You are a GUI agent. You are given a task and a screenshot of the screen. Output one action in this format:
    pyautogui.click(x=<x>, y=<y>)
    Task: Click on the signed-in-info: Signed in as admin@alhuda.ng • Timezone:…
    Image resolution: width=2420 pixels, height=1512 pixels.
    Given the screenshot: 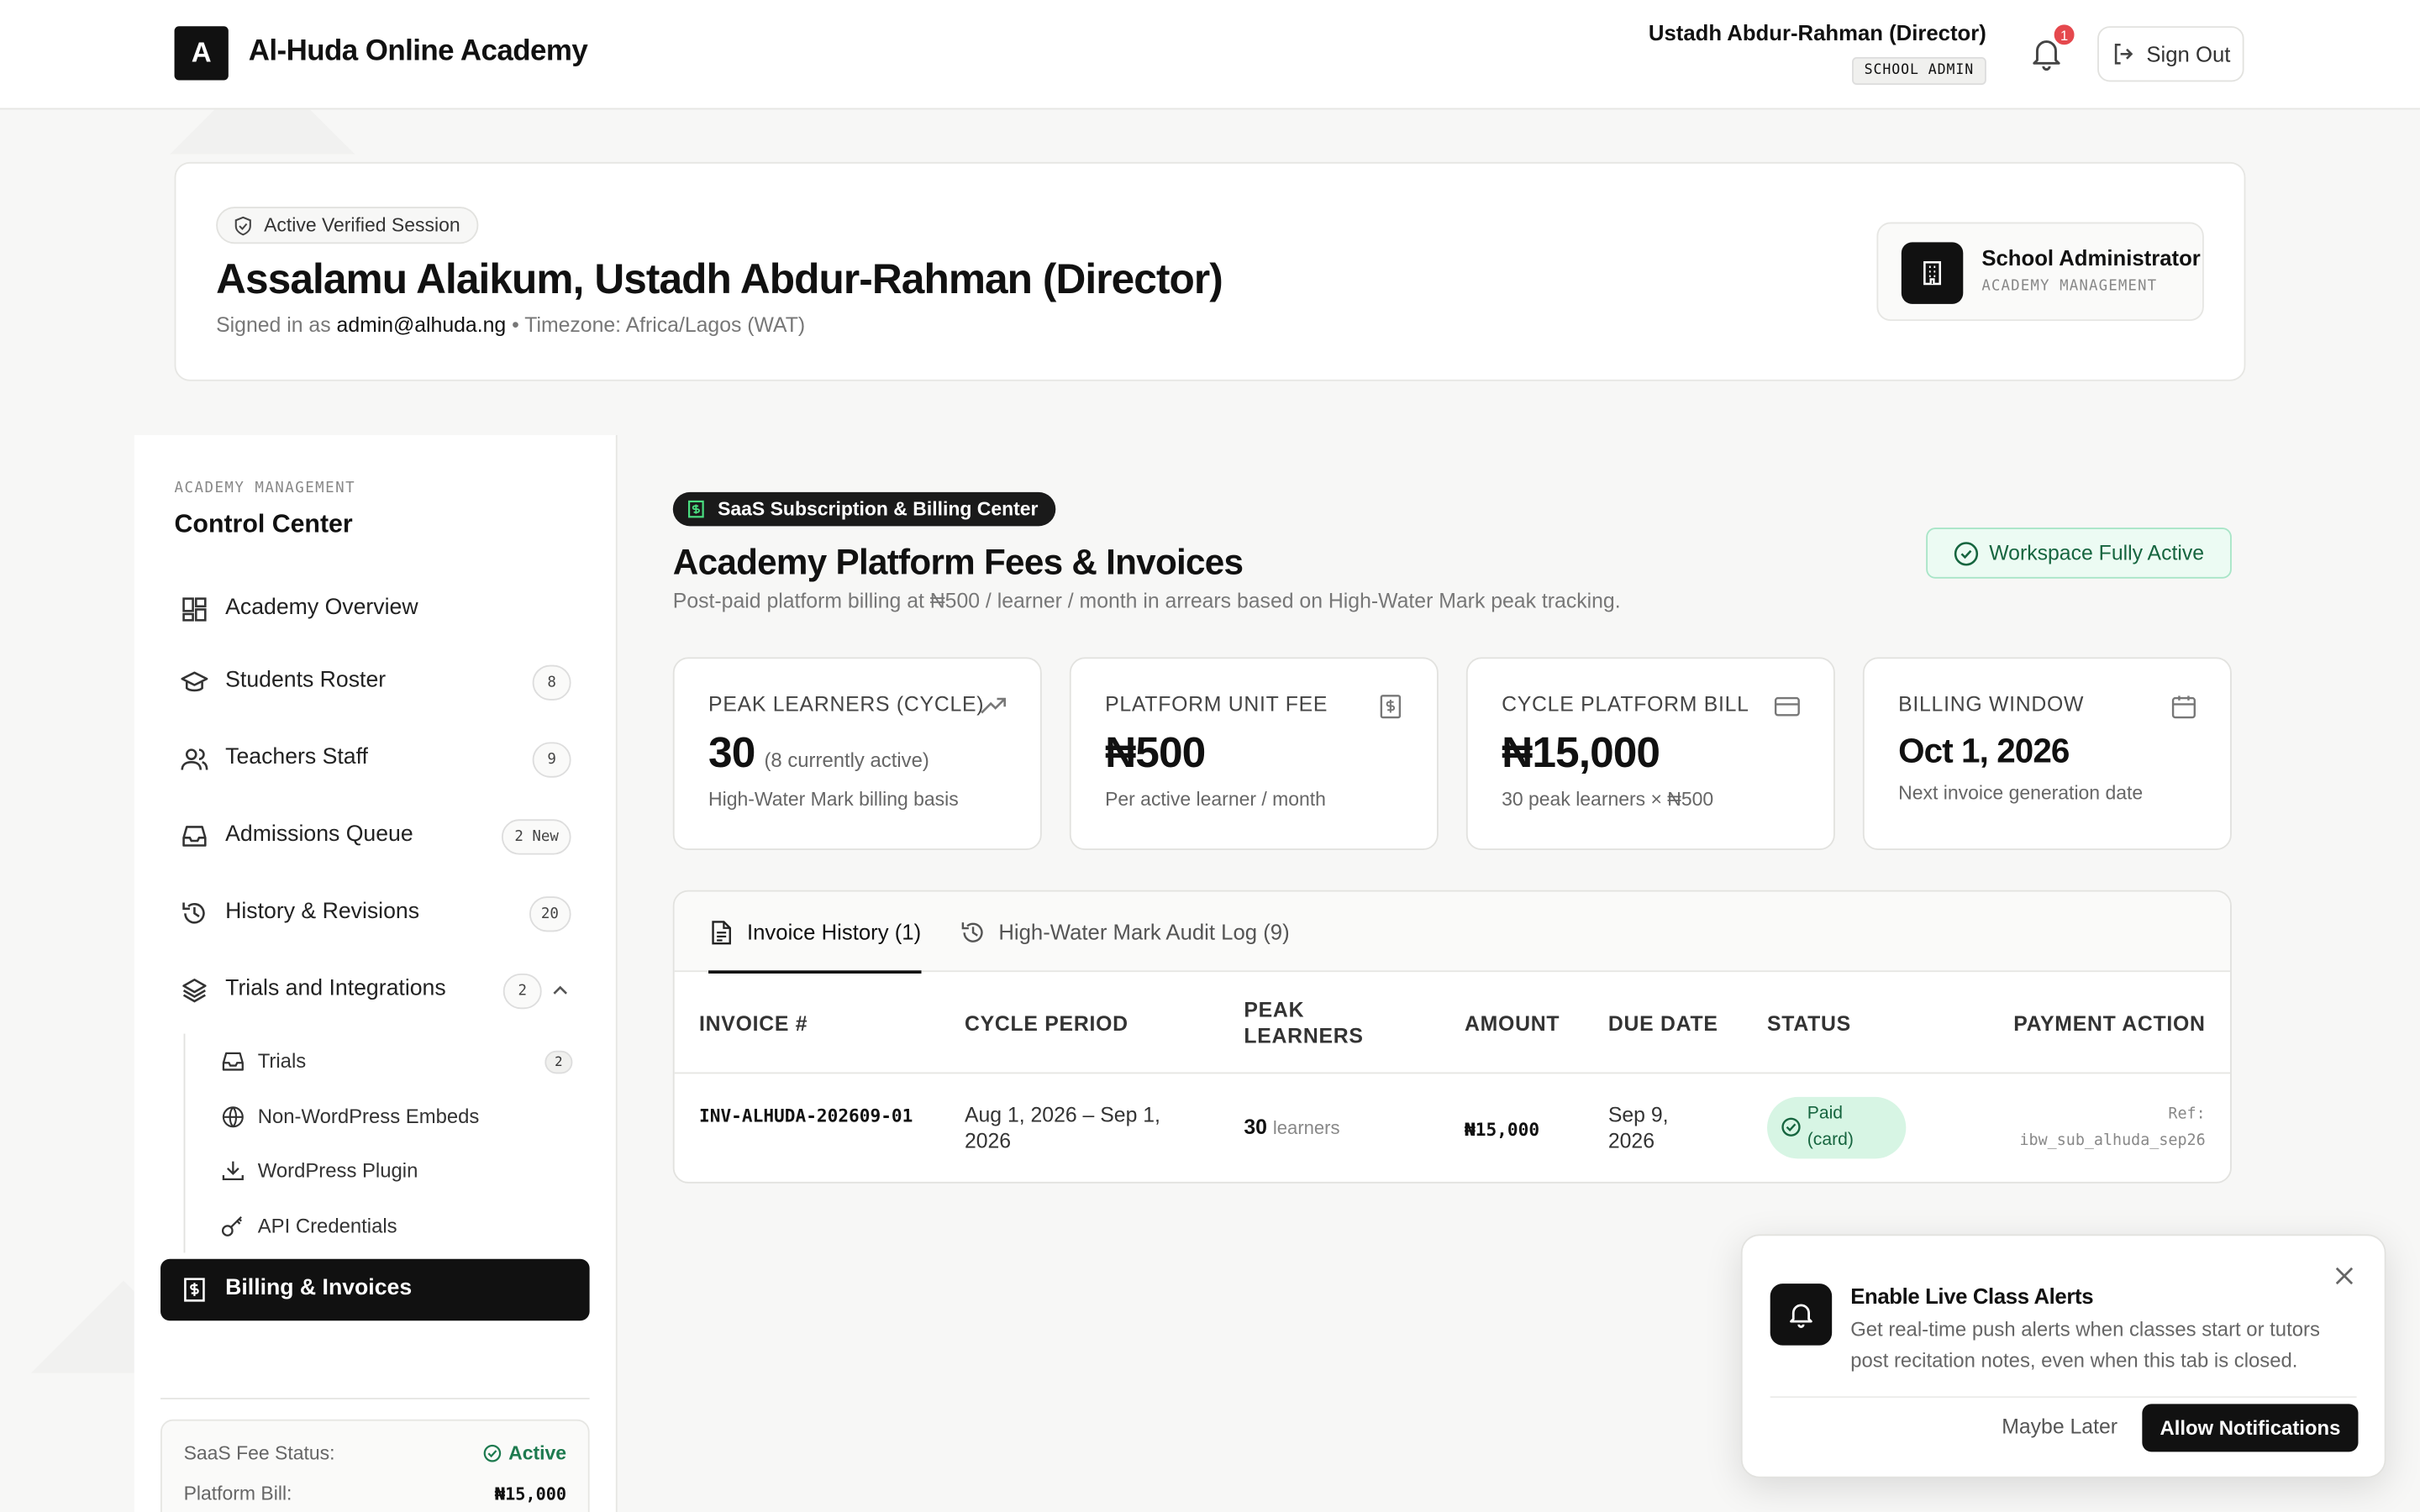 What is the action you would take?
    pyautogui.click(x=511, y=325)
    